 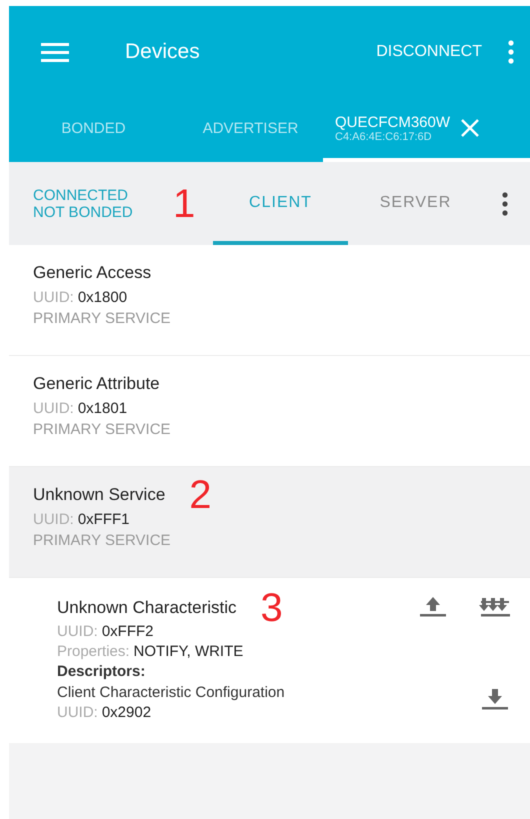 I want to click on service-name: Generic Access, so click(x=92, y=273).